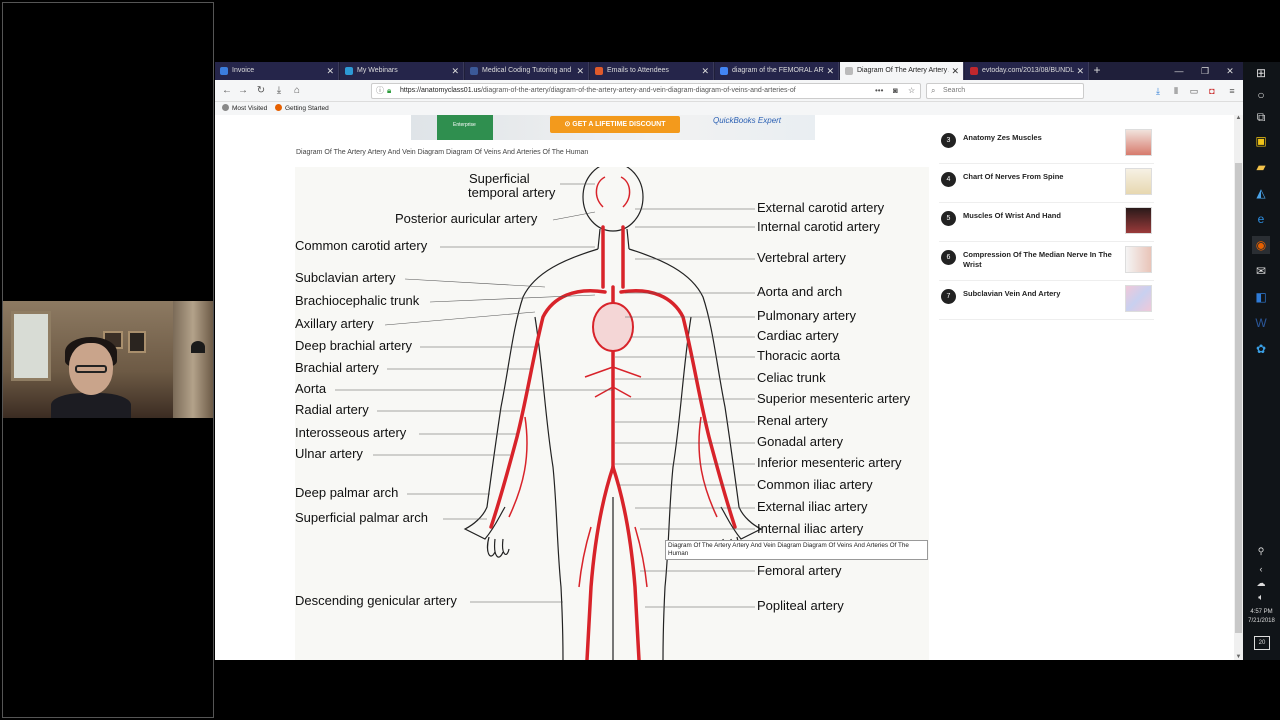 This screenshot has width=1280, height=720. Describe the element at coordinates (879, 91) in the screenshot. I see `more-actions-icon: •••` at that location.